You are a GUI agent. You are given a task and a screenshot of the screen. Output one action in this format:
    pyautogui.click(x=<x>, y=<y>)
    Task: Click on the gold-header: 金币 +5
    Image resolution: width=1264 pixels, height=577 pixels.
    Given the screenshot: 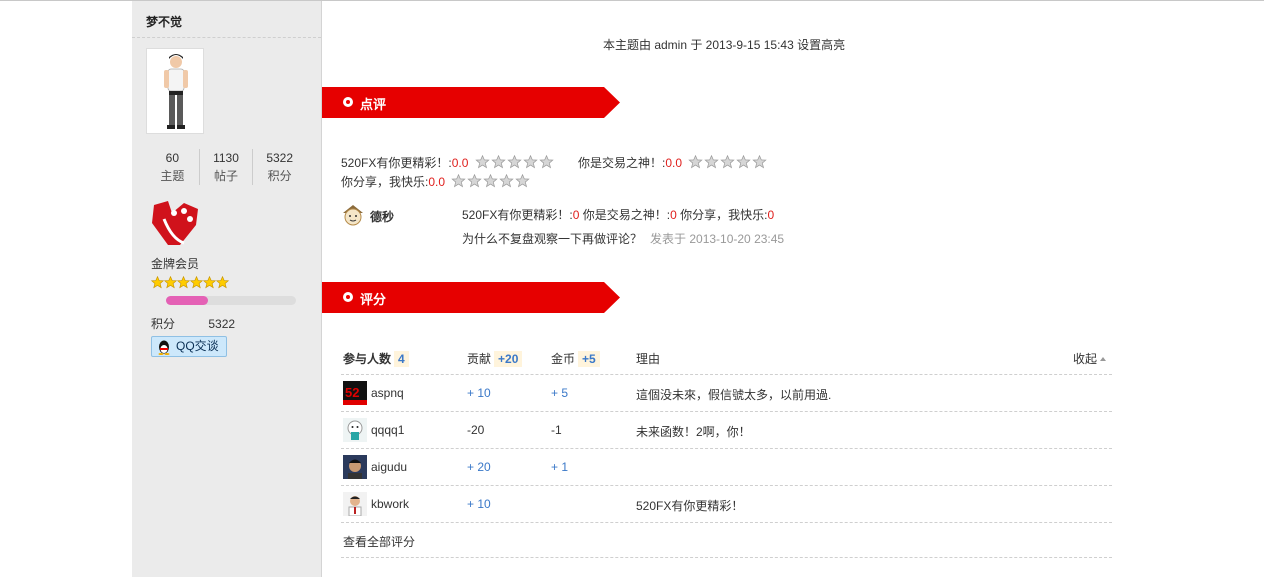 What is the action you would take?
    pyautogui.click(x=575, y=358)
    